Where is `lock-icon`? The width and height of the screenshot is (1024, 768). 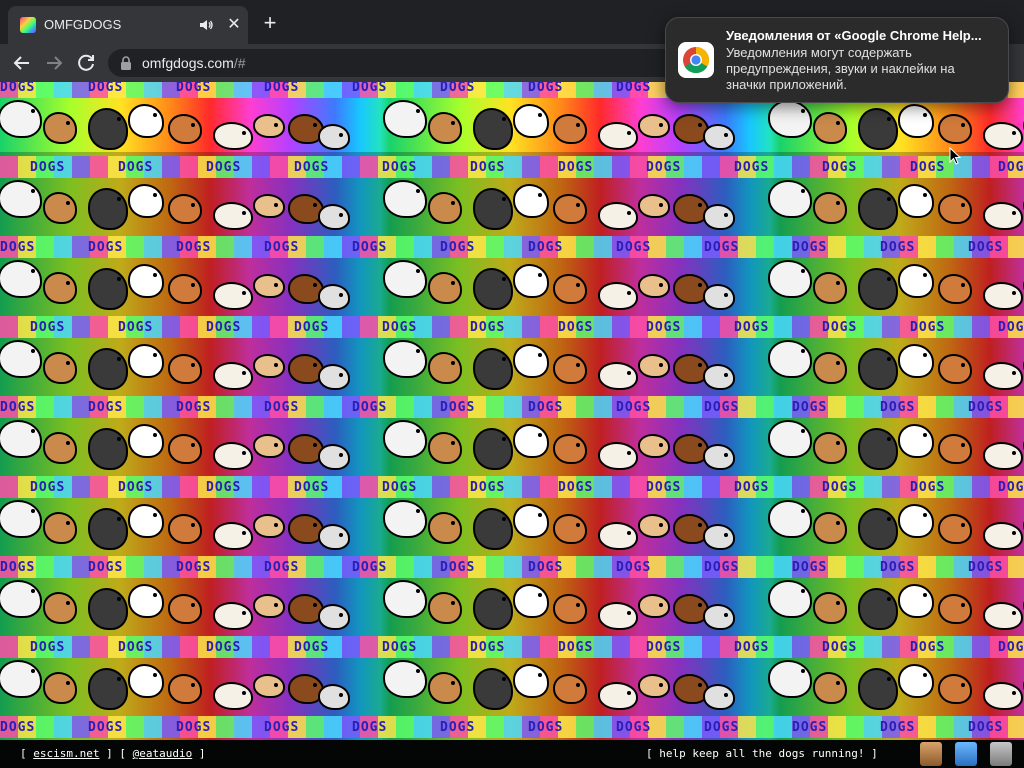 lock-icon is located at coordinates (126, 63).